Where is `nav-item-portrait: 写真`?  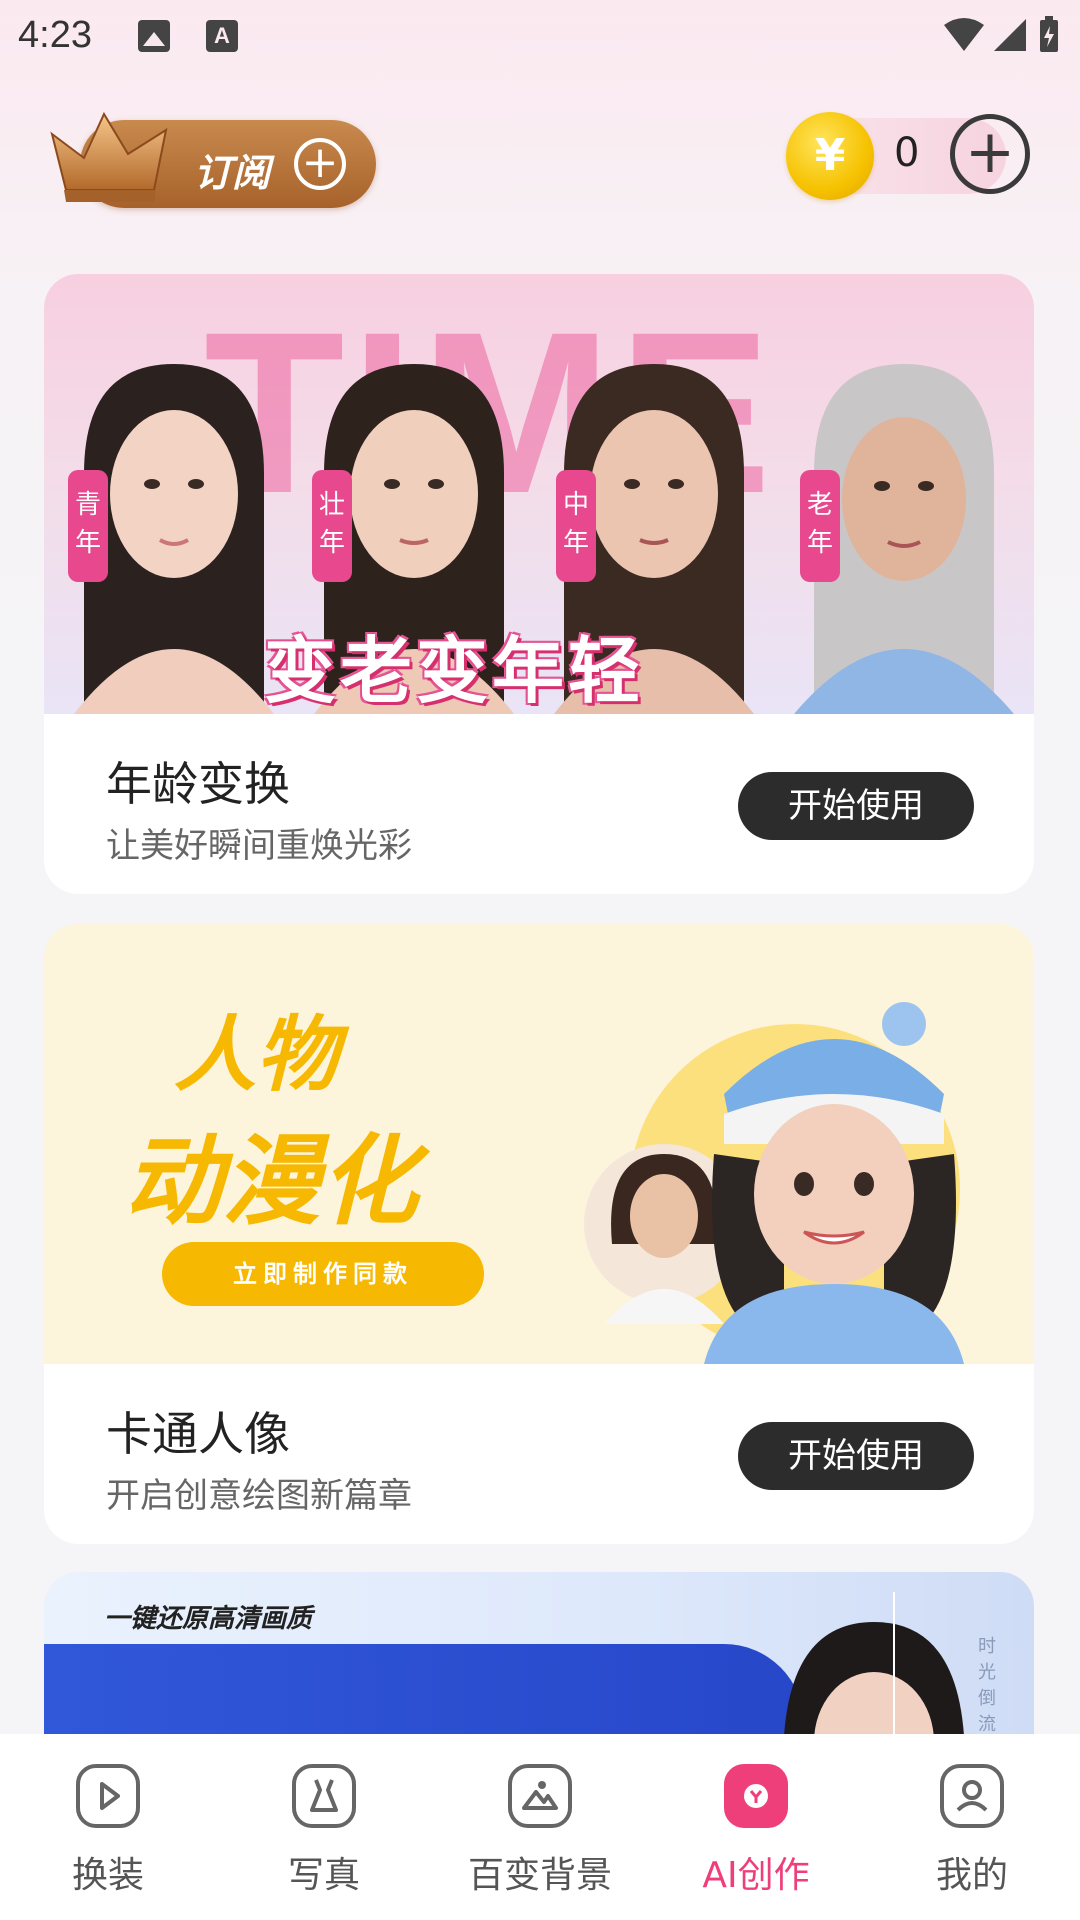 nav-item-portrait: 写真 is located at coordinates (324, 1834).